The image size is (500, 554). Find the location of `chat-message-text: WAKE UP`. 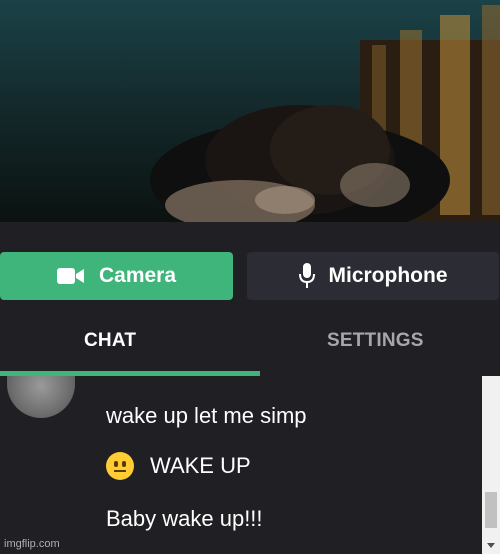

chat-message-text: WAKE UP is located at coordinates (200, 465).